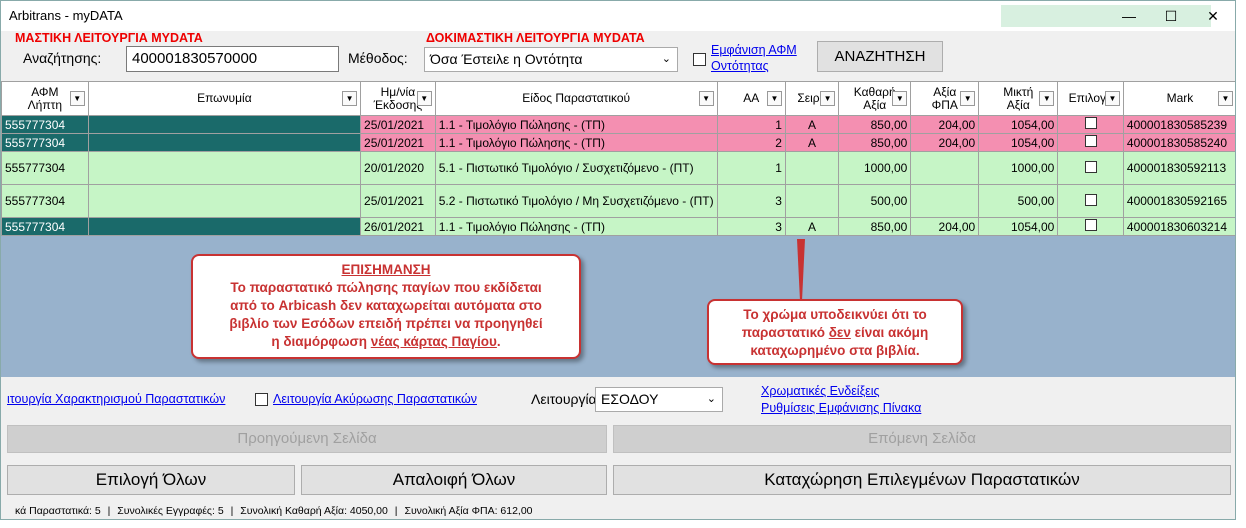  Describe the element at coordinates (375, 399) in the screenshot. I see `cancellation-link: Λειτουργία Ακύρωσης Παραστατικών` at that location.